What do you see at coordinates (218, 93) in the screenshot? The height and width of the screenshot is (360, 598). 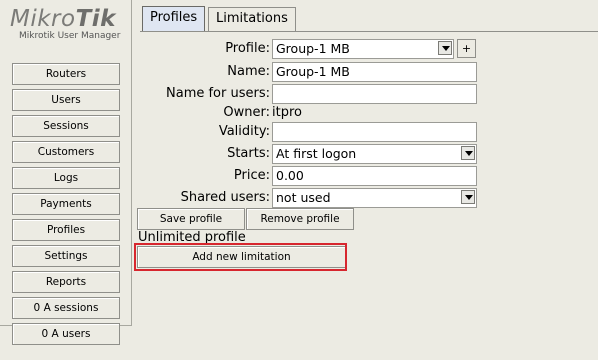 I see `name-for-users-label: Name for users:` at bounding box center [218, 93].